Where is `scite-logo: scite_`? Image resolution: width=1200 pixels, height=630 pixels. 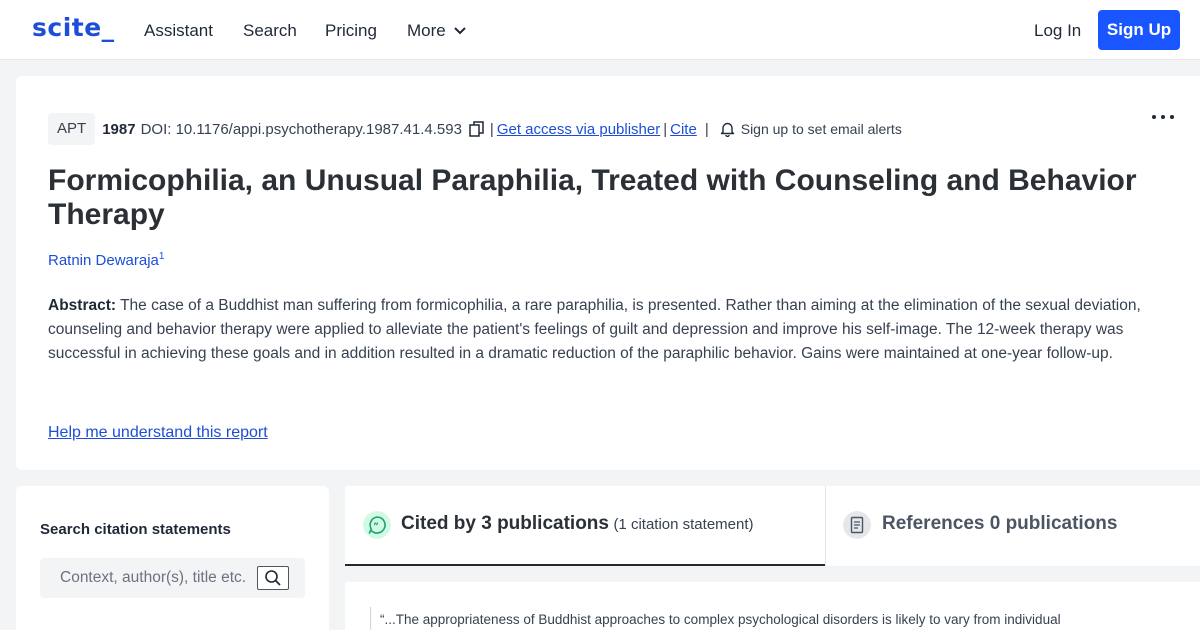
scite-logo: scite_ is located at coordinates (73, 27).